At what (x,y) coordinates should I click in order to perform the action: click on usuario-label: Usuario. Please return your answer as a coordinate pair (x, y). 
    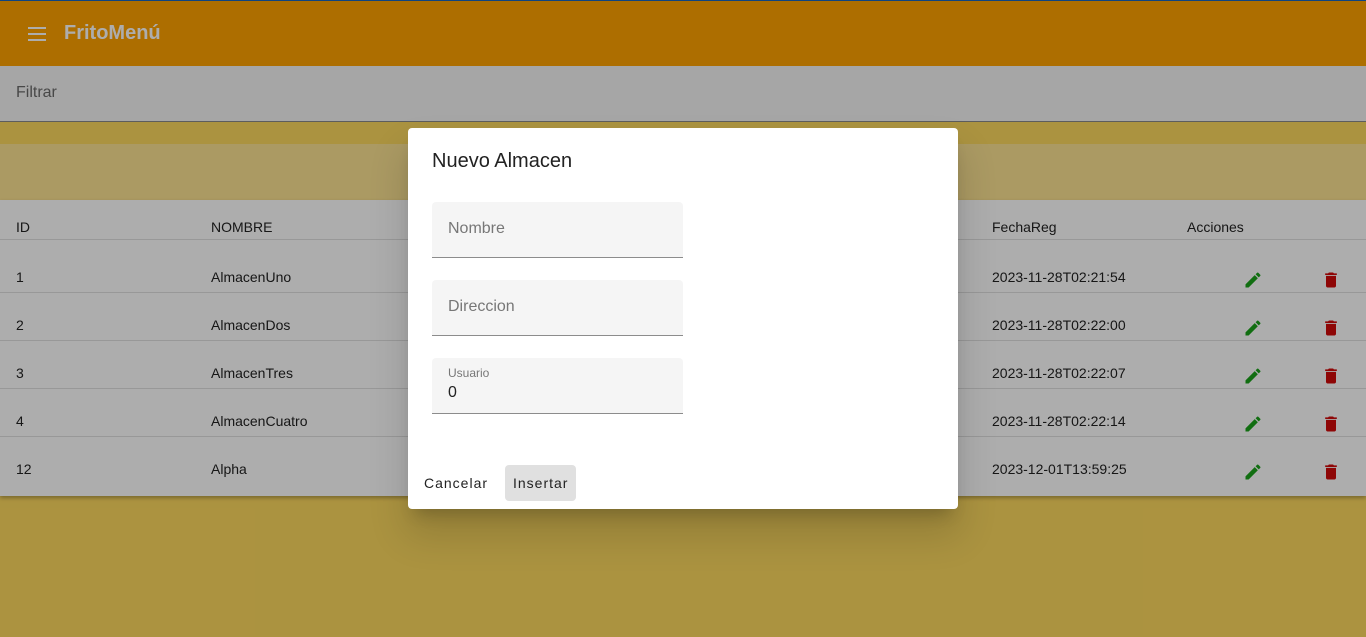
    Looking at the image, I should click on (469, 373).